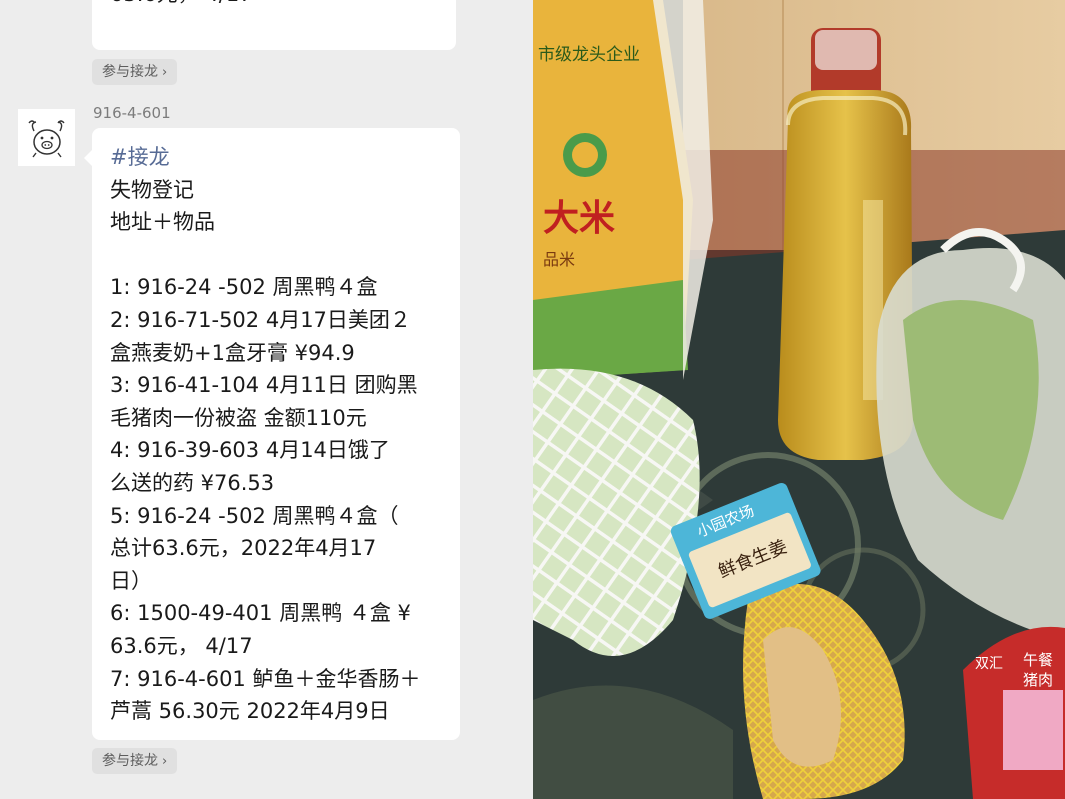  What do you see at coordinates (232, 352) in the screenshot?
I see `message-line: 盒燕麦奶+1盒牙膏 ¥94.9` at bounding box center [232, 352].